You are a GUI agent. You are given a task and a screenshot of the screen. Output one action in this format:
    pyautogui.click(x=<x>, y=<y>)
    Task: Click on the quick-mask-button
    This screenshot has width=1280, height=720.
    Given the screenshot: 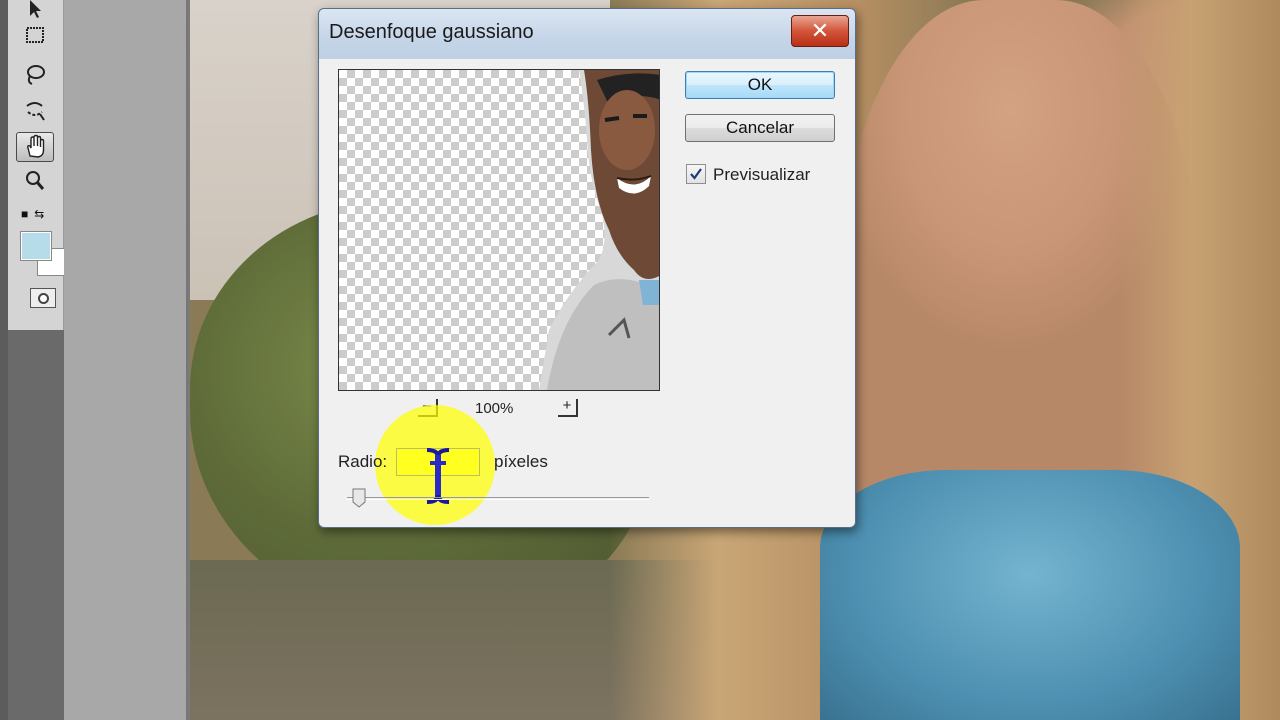 What is the action you would take?
    pyautogui.click(x=43, y=298)
    